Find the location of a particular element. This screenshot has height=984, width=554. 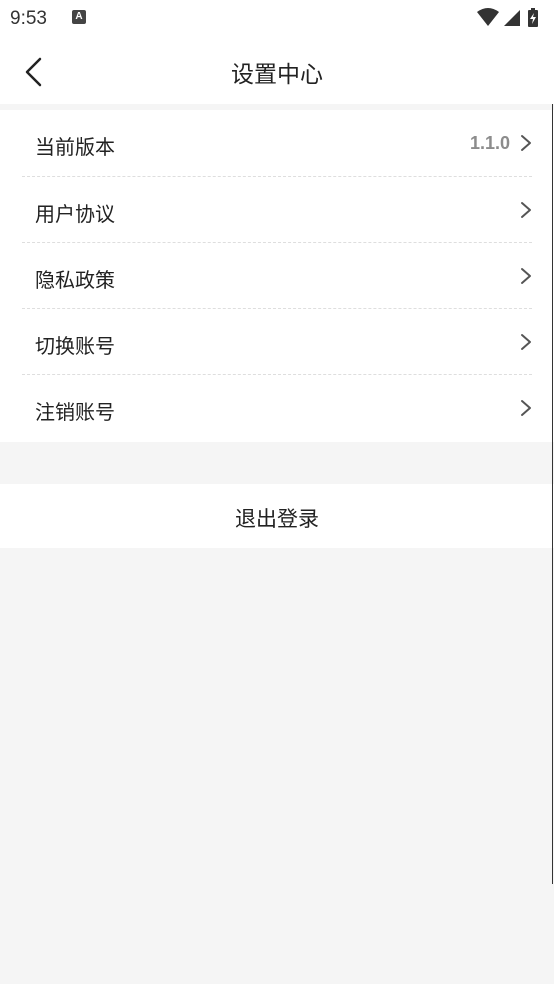

wifi-icon is located at coordinates (488, 17).